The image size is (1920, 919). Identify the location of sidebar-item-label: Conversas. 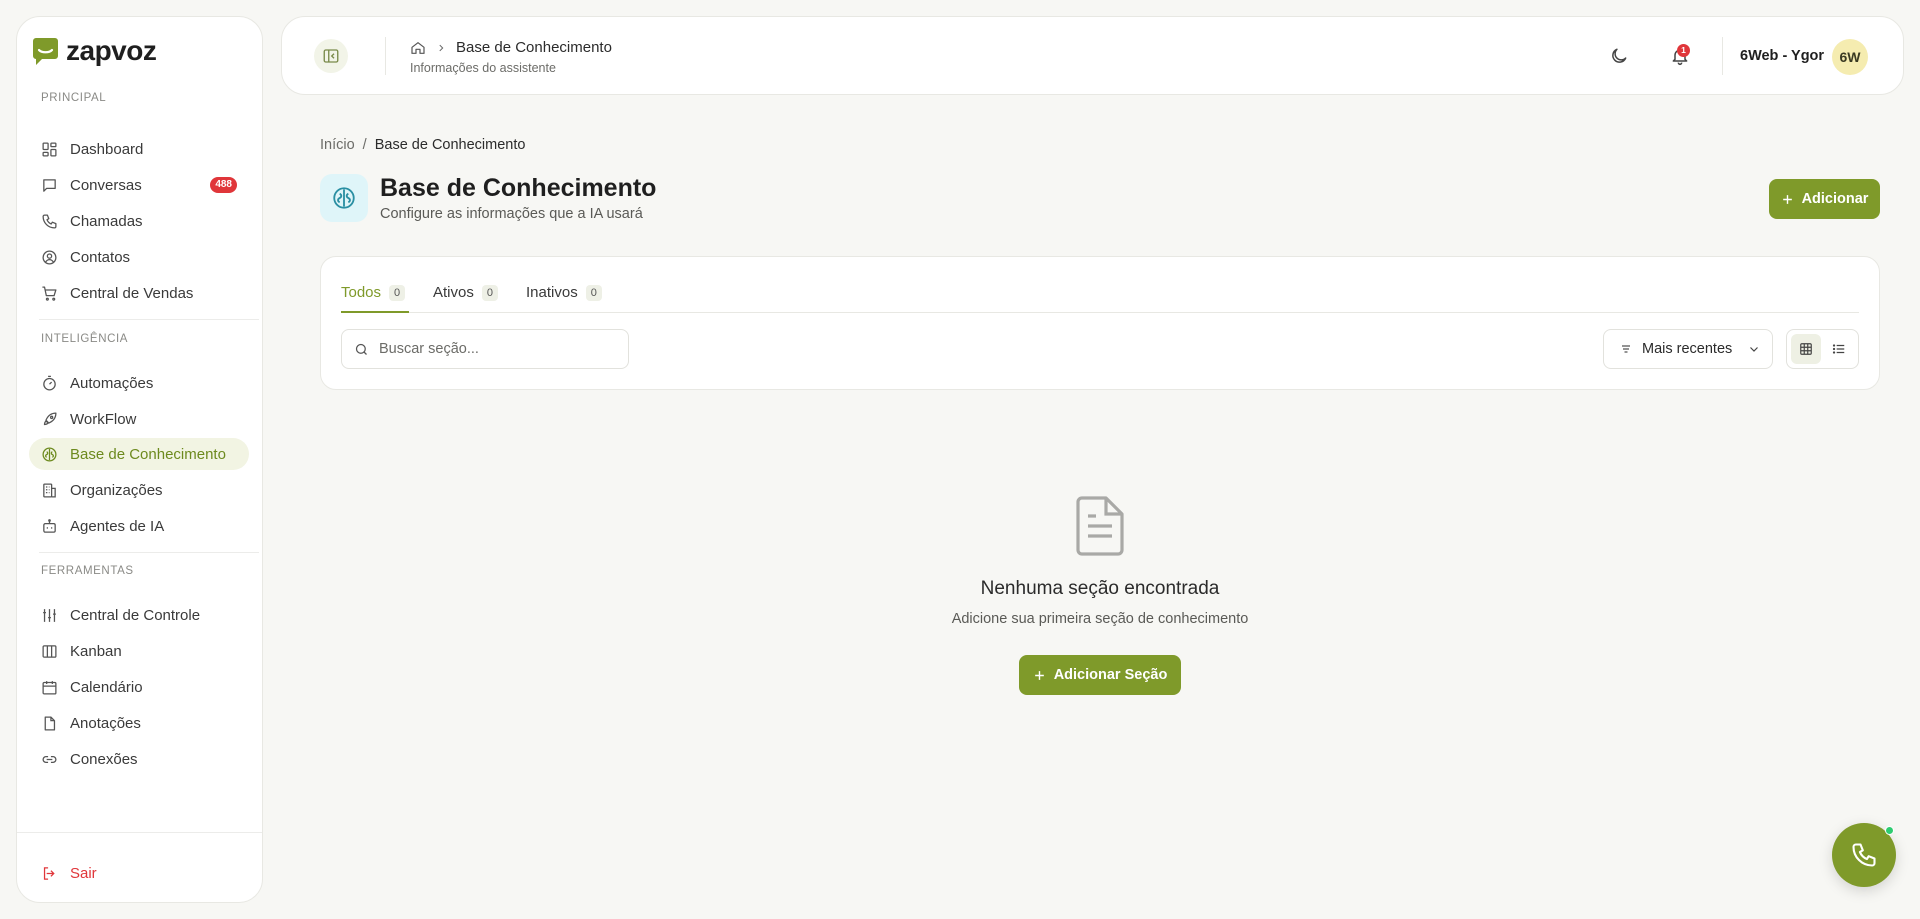
(106, 185).